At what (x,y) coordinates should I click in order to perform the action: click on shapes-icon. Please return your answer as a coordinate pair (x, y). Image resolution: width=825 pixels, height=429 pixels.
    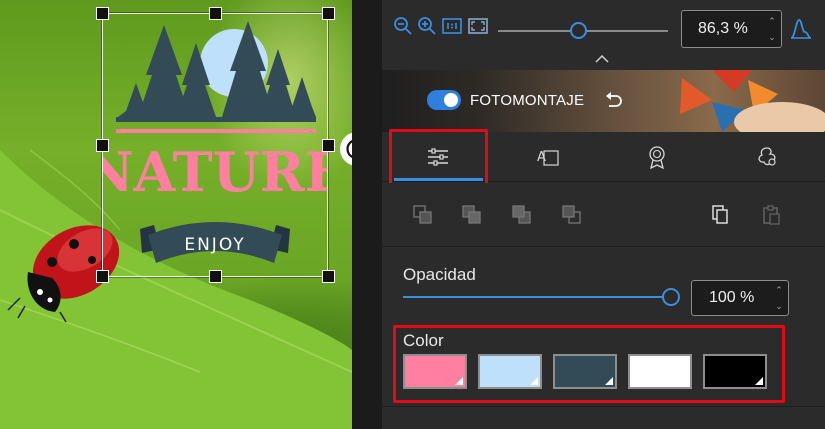
    Looking at the image, I should click on (767, 156).